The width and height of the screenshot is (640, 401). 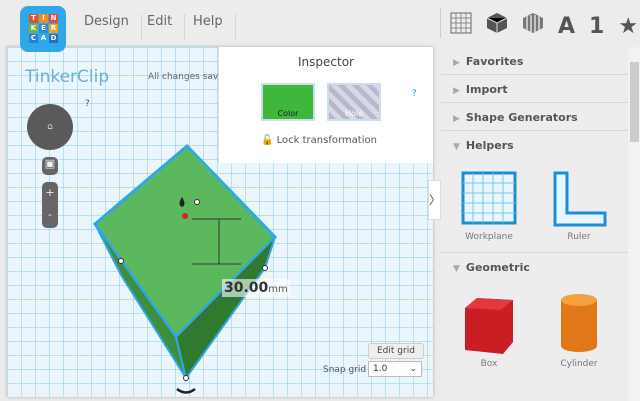 What do you see at coordinates (566, 26) in the screenshot?
I see `text-icon: A` at bounding box center [566, 26].